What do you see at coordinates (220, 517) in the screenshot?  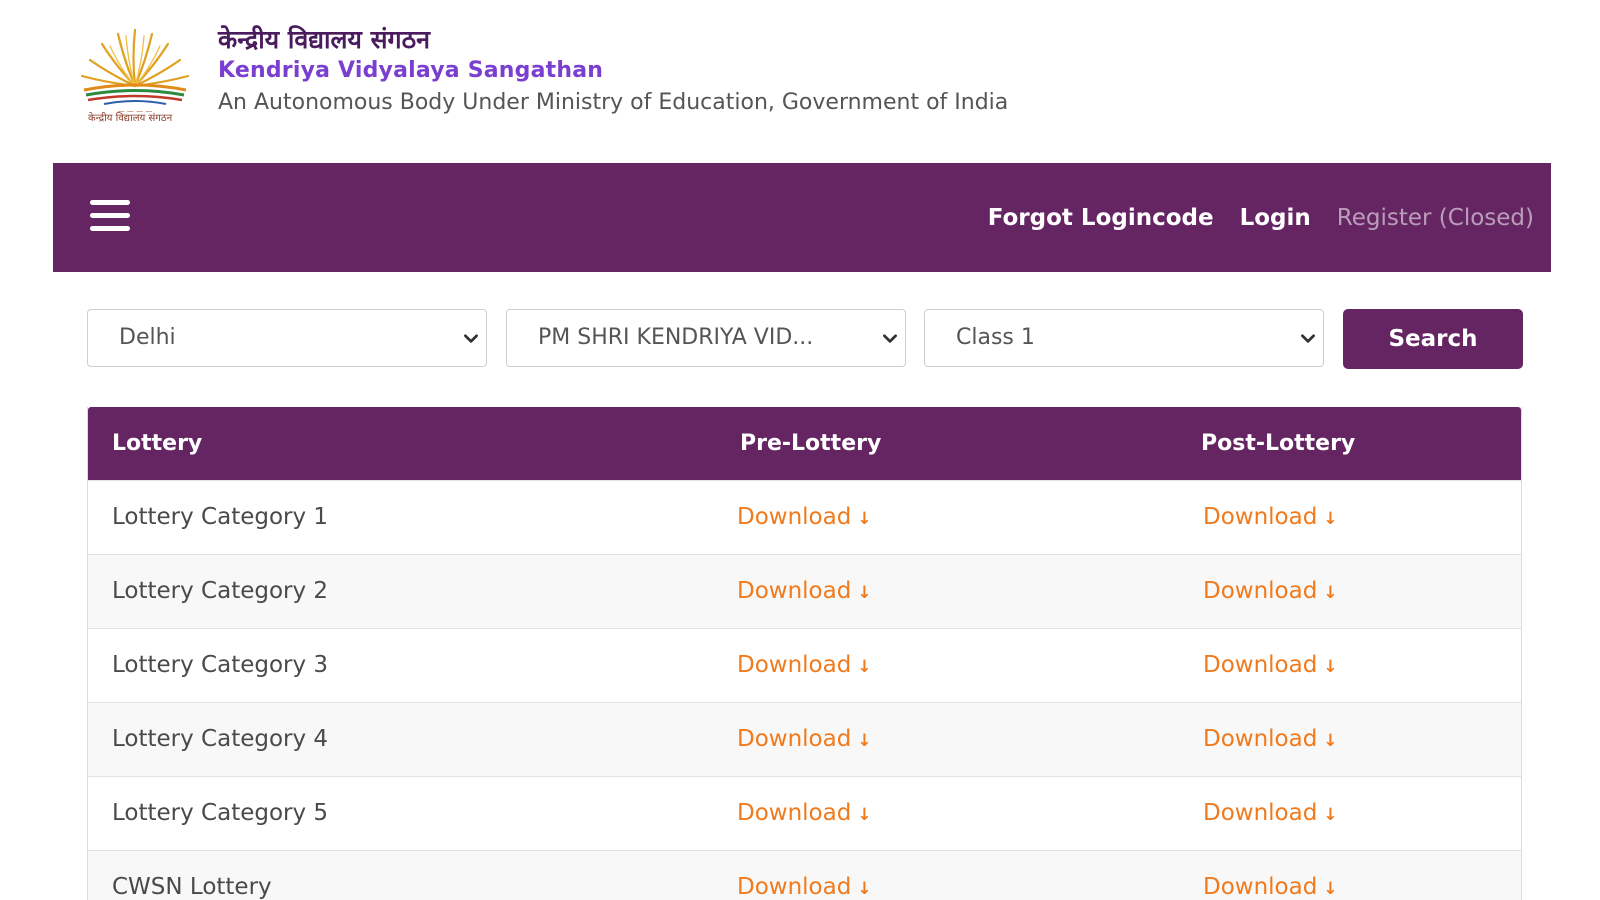 I see `lottery-name: Lottery Category 1` at bounding box center [220, 517].